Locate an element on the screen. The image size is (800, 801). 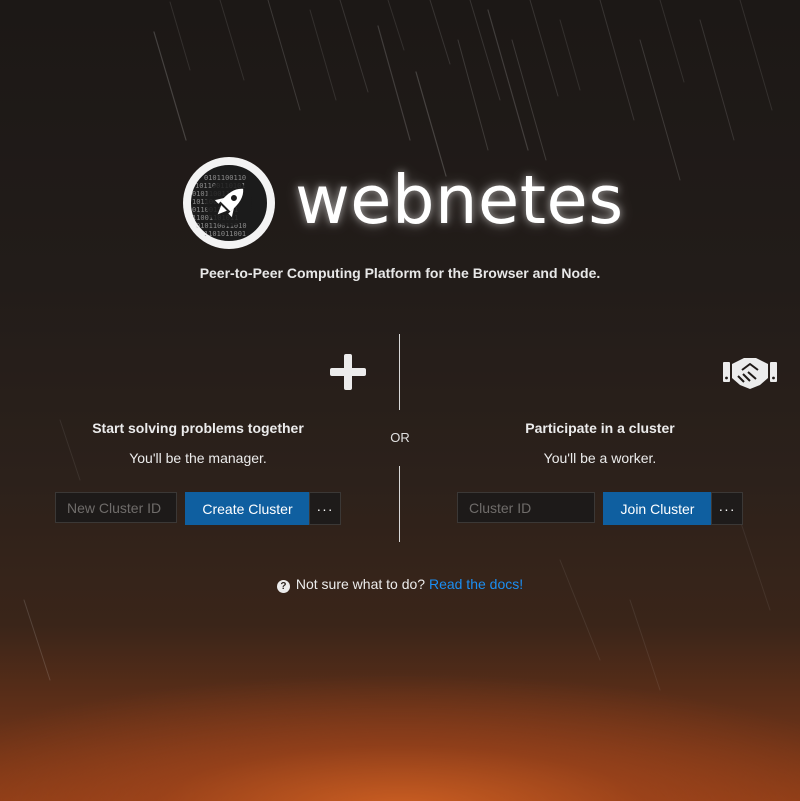
join-cluster-button: Join Cluster is located at coordinates (657, 508).